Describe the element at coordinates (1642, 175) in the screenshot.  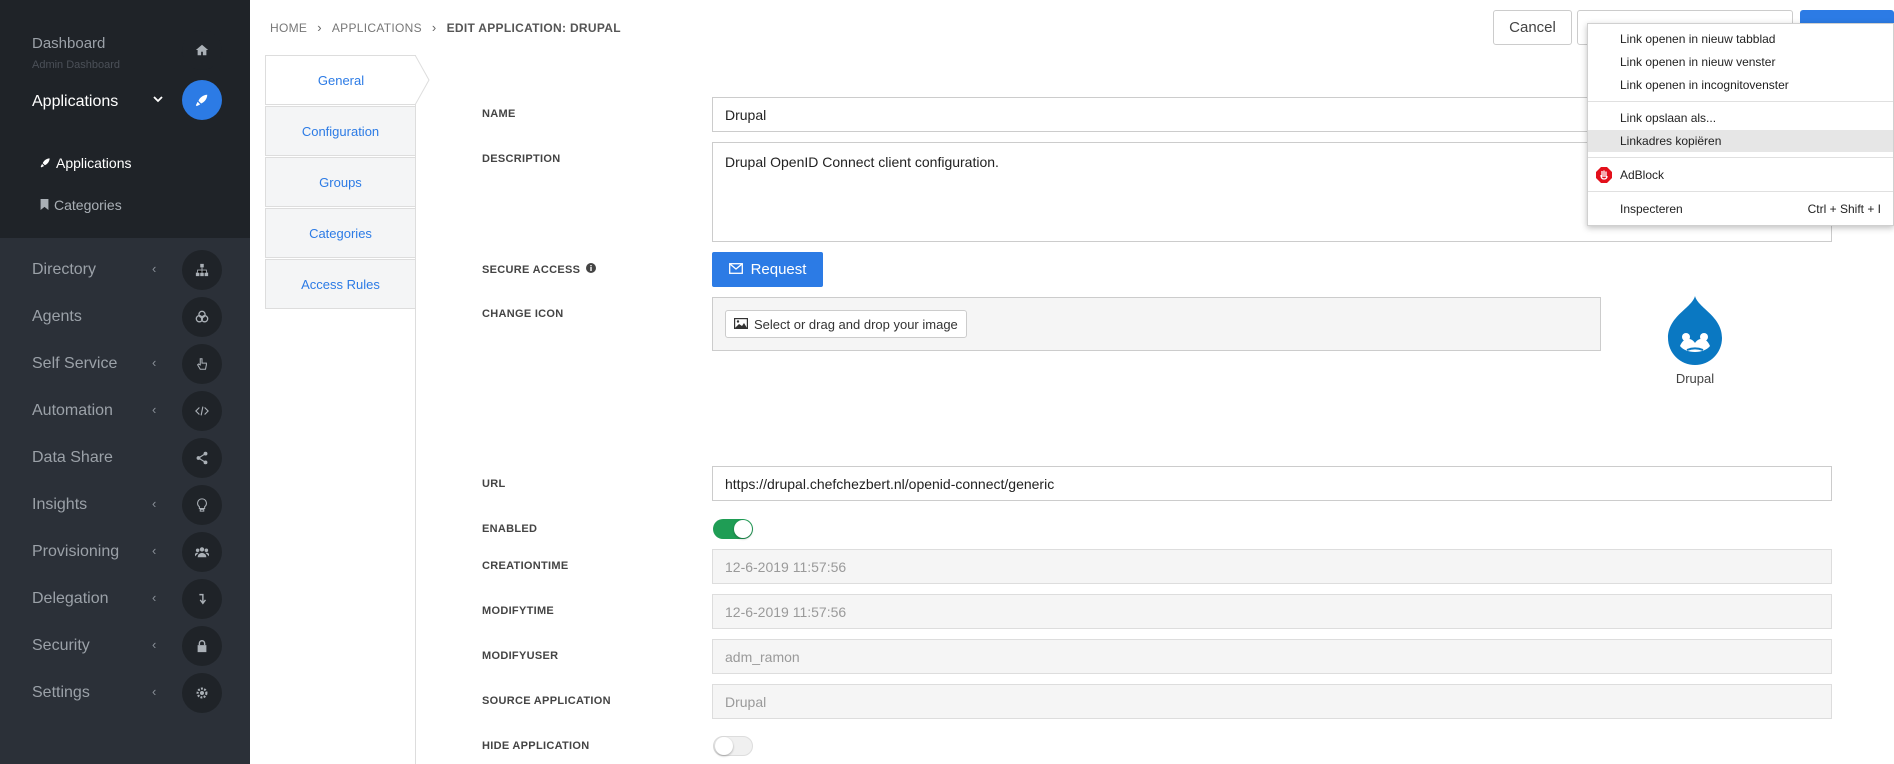
I see `ctx-adblock-label: AdBlock` at that location.